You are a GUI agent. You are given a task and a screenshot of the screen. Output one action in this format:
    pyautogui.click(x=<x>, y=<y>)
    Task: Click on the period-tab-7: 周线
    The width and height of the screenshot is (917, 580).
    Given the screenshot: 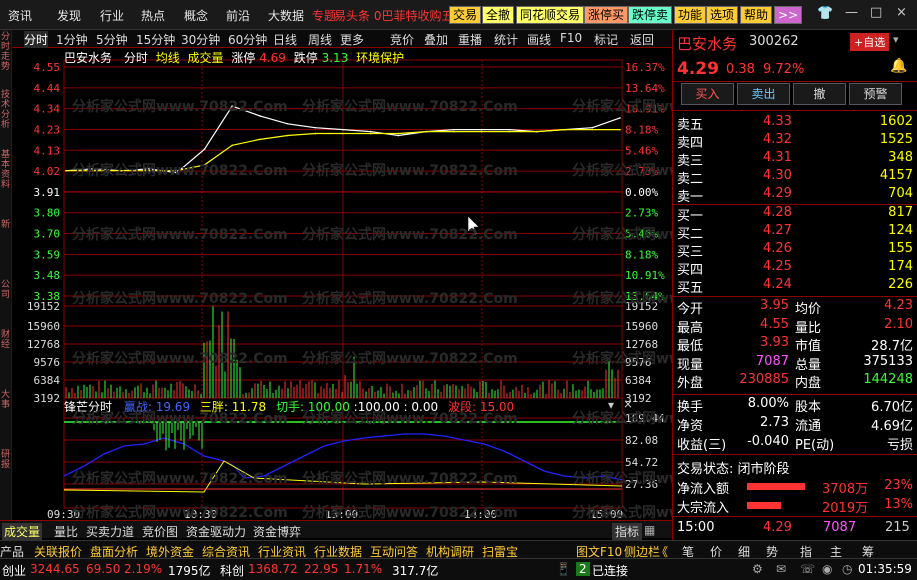 What is the action you would take?
    pyautogui.click(x=320, y=39)
    